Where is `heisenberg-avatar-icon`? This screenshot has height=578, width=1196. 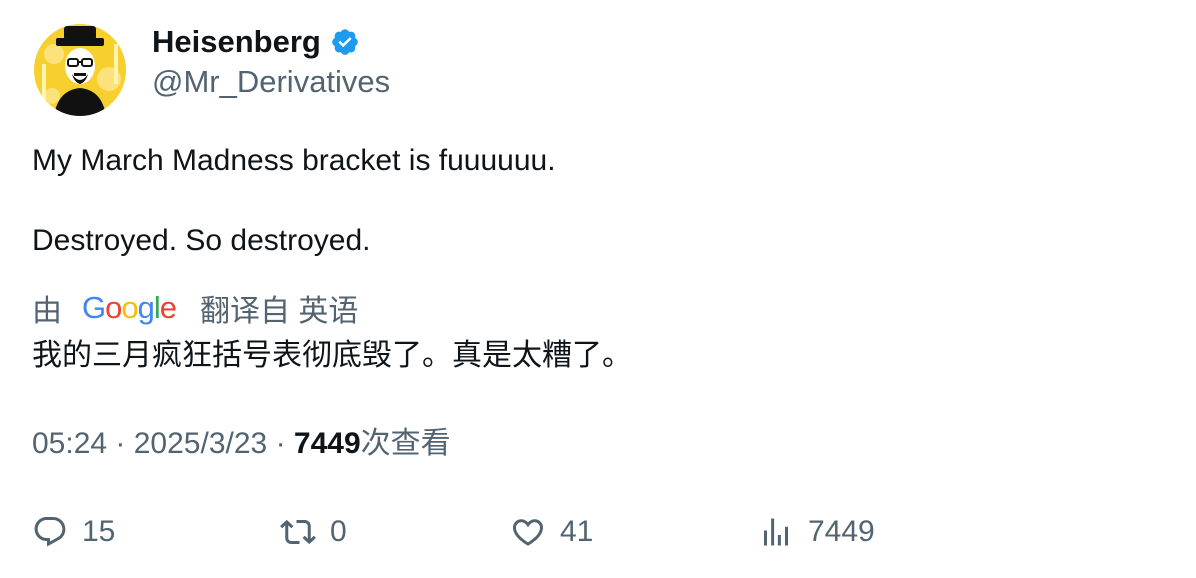 heisenberg-avatar-icon is located at coordinates (80, 70).